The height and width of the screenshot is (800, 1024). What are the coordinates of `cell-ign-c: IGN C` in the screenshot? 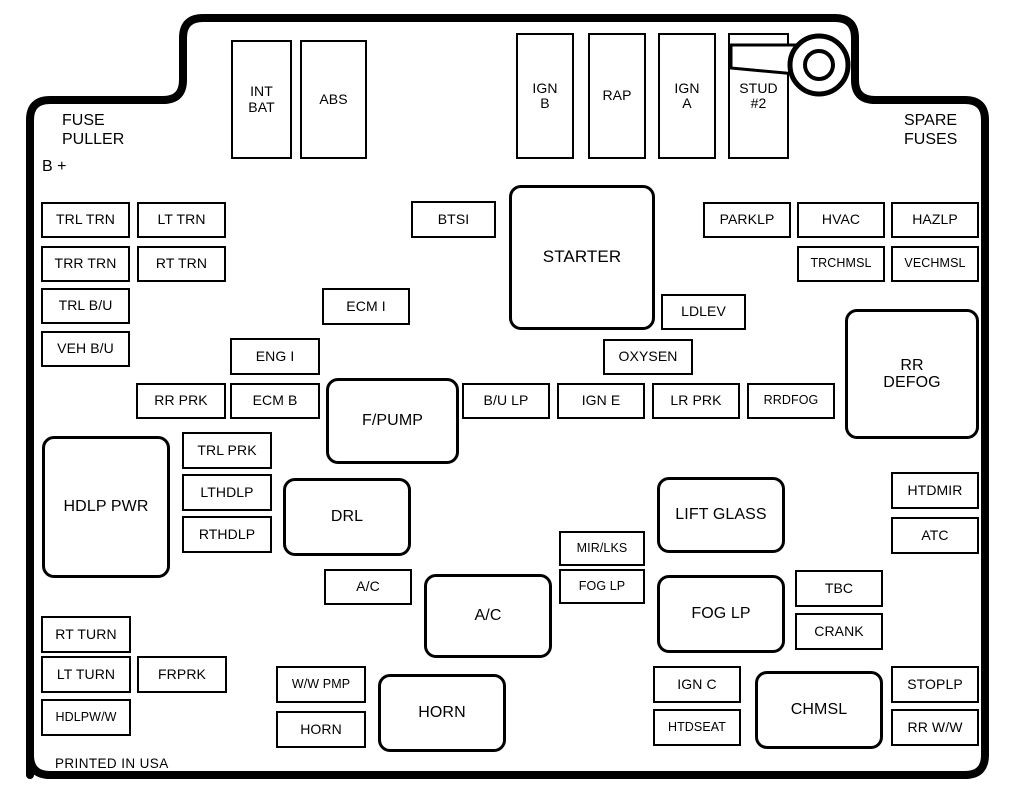 It's located at (697, 684).